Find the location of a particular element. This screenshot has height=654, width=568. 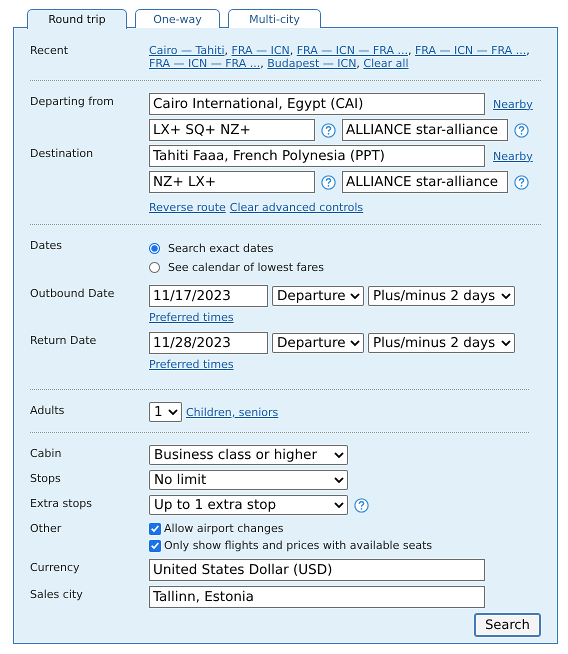

route-link: Reverse route is located at coordinates (187, 207).